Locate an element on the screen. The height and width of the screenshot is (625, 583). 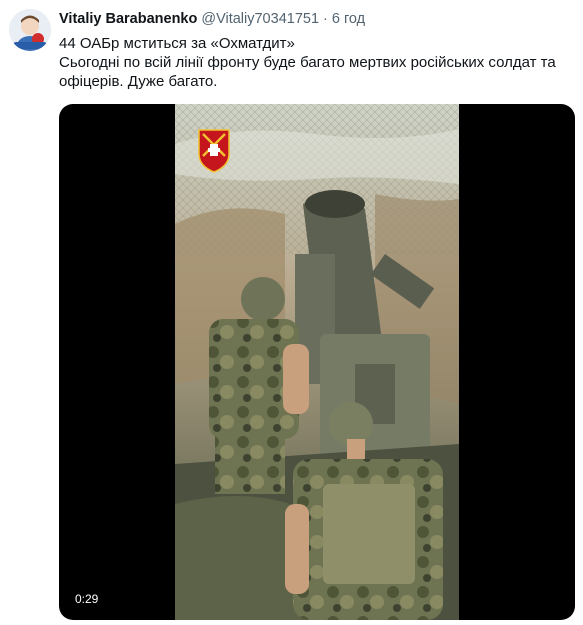
author-handle: @Vitaliy70341751 is located at coordinates (260, 19).